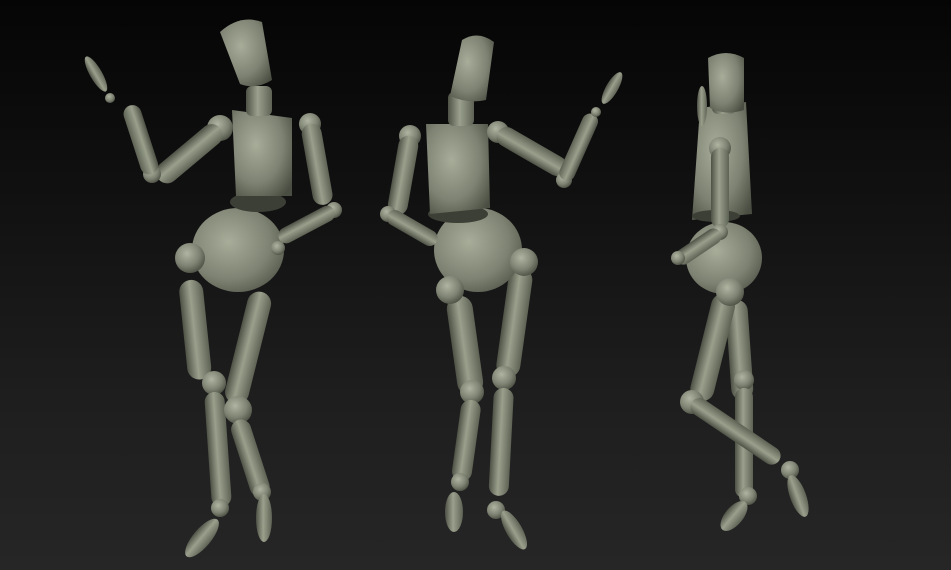  What do you see at coordinates (726, 83) in the screenshot?
I see `side-head` at bounding box center [726, 83].